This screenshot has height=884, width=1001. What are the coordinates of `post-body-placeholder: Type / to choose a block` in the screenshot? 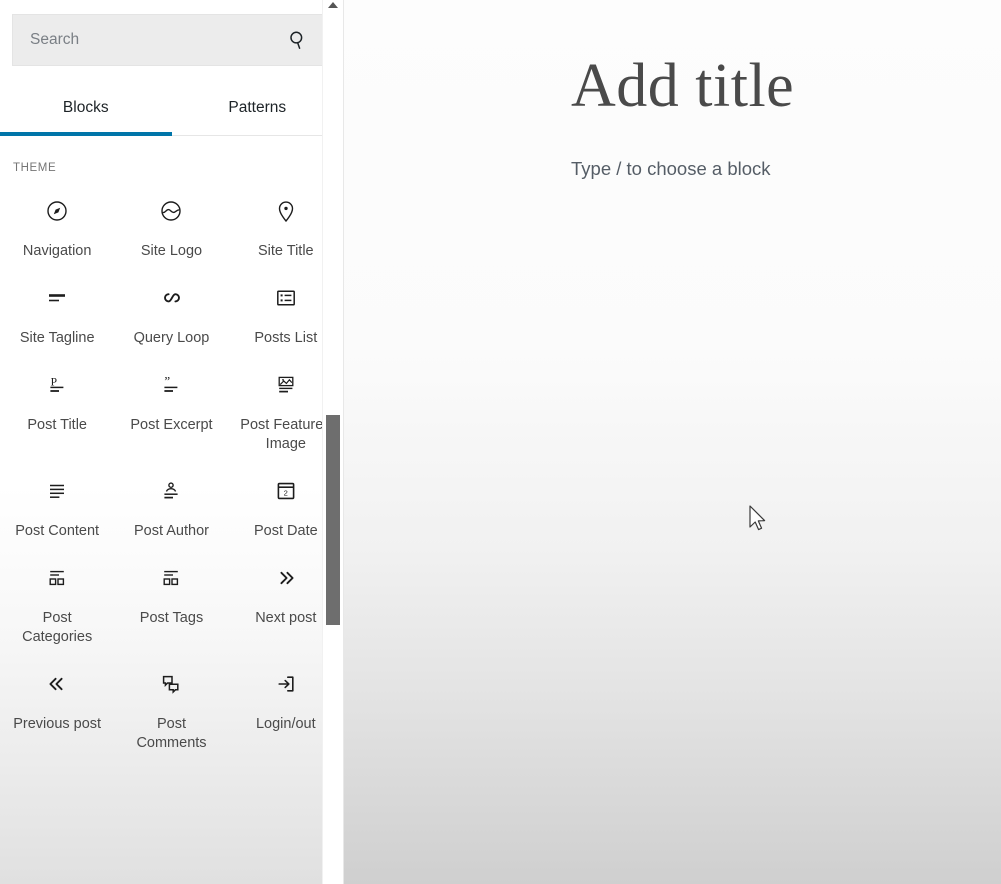 It's located at (786, 169).